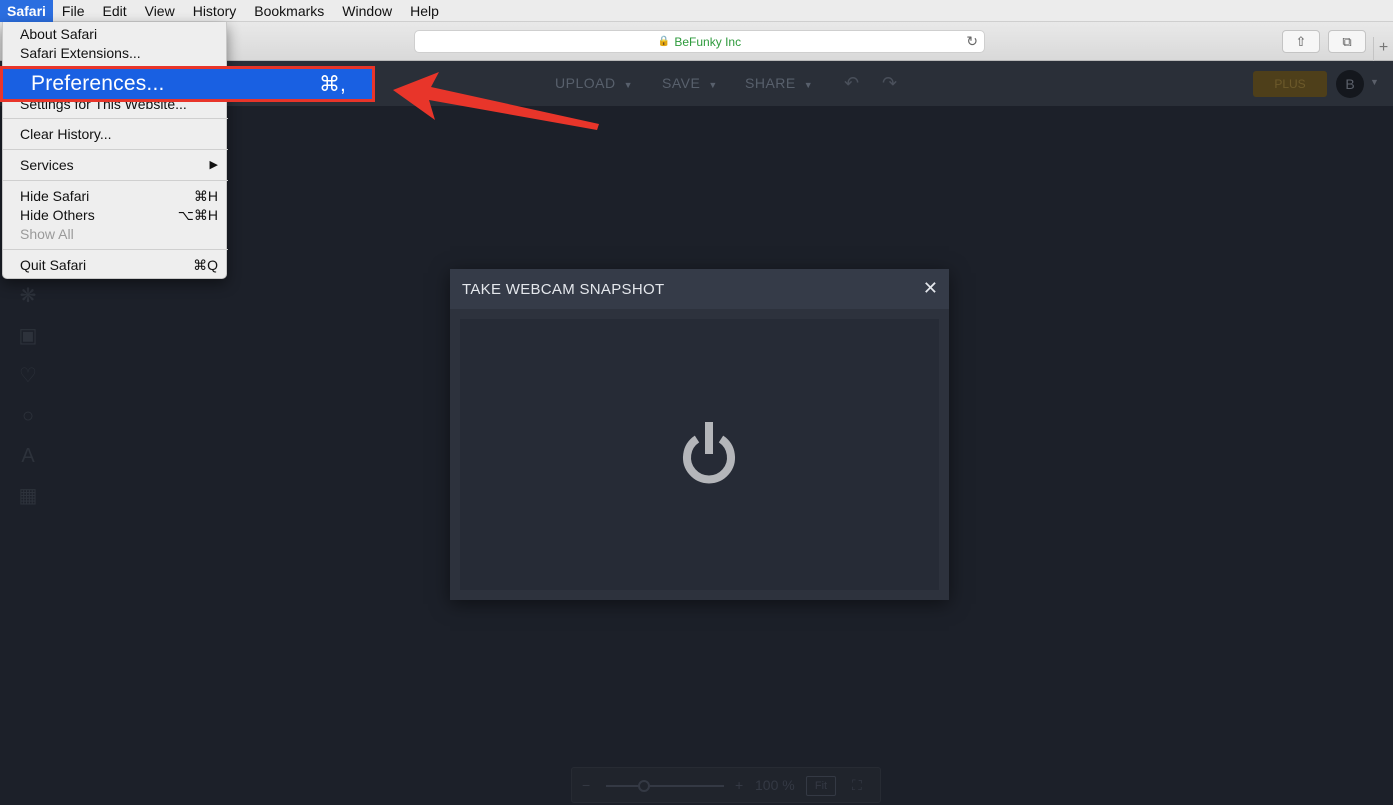  I want to click on submenu-arrow-icon: ▶, so click(213, 165).